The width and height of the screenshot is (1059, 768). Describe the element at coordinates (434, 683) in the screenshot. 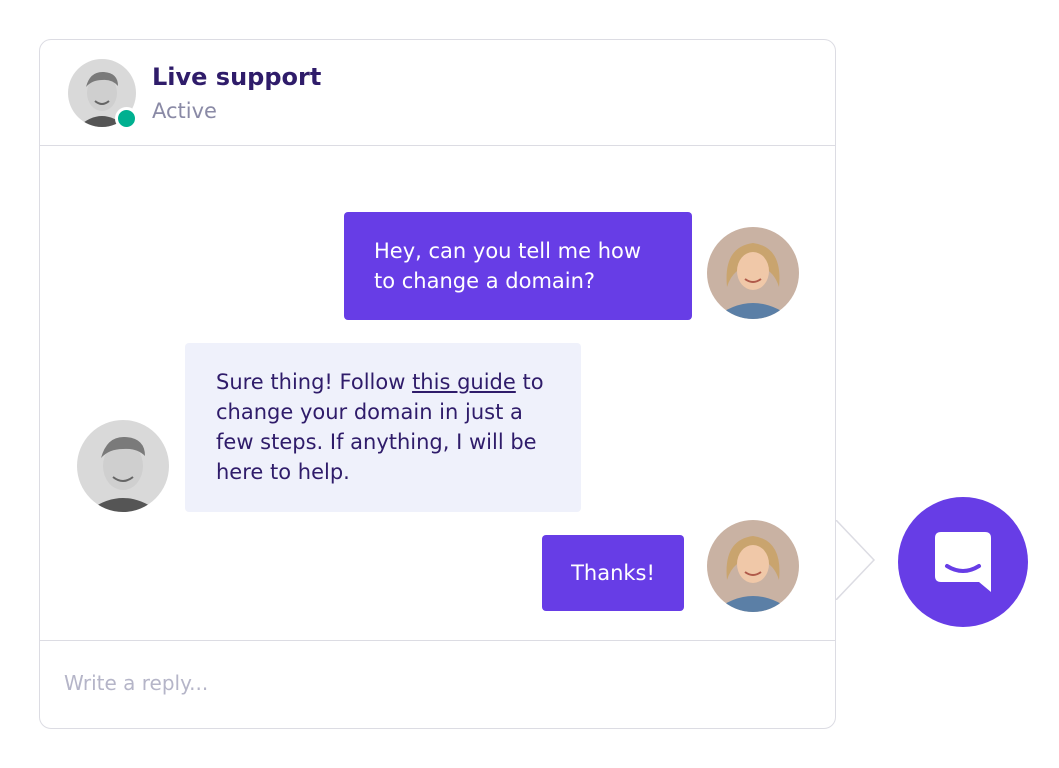

I see `reply-input` at that location.